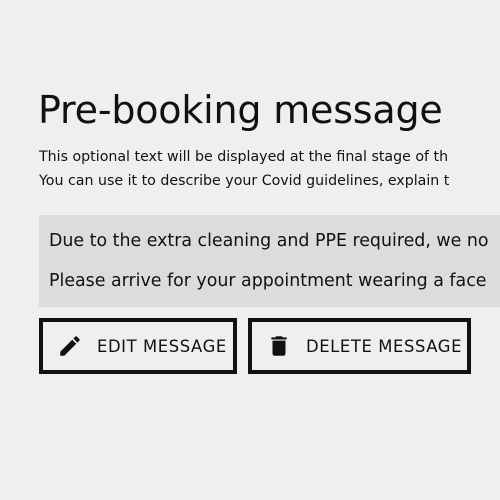  What do you see at coordinates (384, 346) in the screenshot?
I see `delete-message-label: DELETE MESSAGE` at bounding box center [384, 346].